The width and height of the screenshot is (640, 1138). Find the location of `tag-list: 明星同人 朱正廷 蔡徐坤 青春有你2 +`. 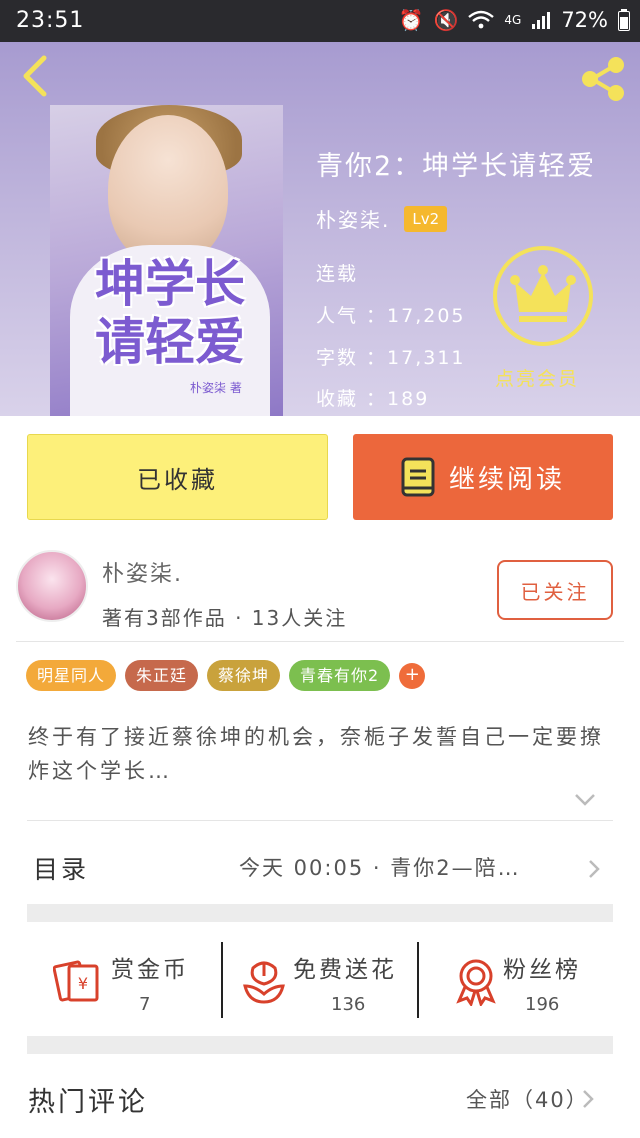

tag-list: 明星同人 朱正廷 蔡徐坤 青春有你2 + is located at coordinates (226, 675).